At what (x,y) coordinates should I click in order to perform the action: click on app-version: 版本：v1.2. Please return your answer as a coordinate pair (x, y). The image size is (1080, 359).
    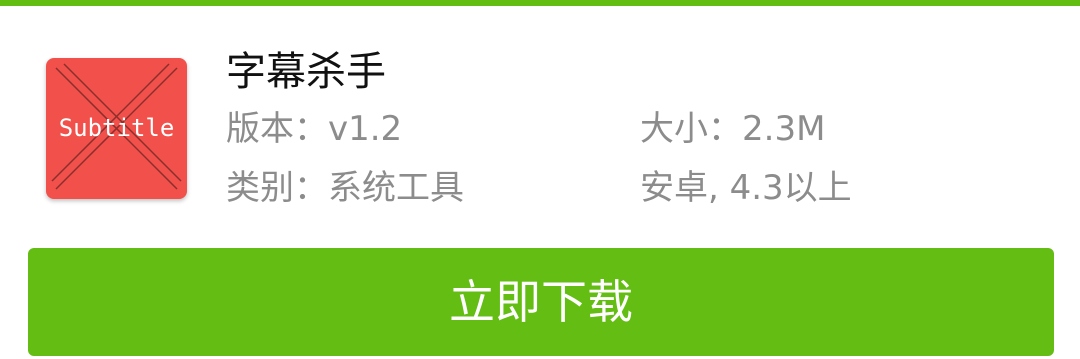
    Looking at the image, I should click on (314, 129).